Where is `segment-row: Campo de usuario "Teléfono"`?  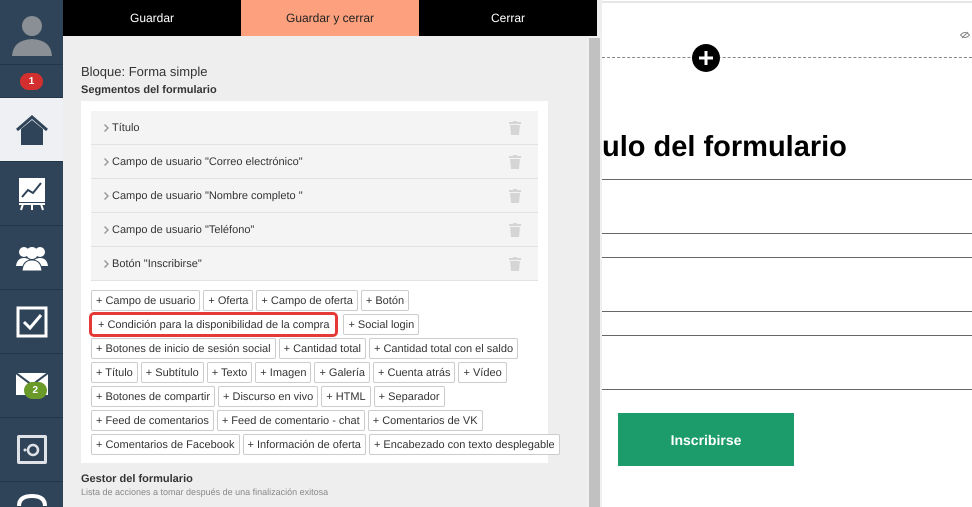 segment-row: Campo de usuario "Teléfono" is located at coordinates (314, 230).